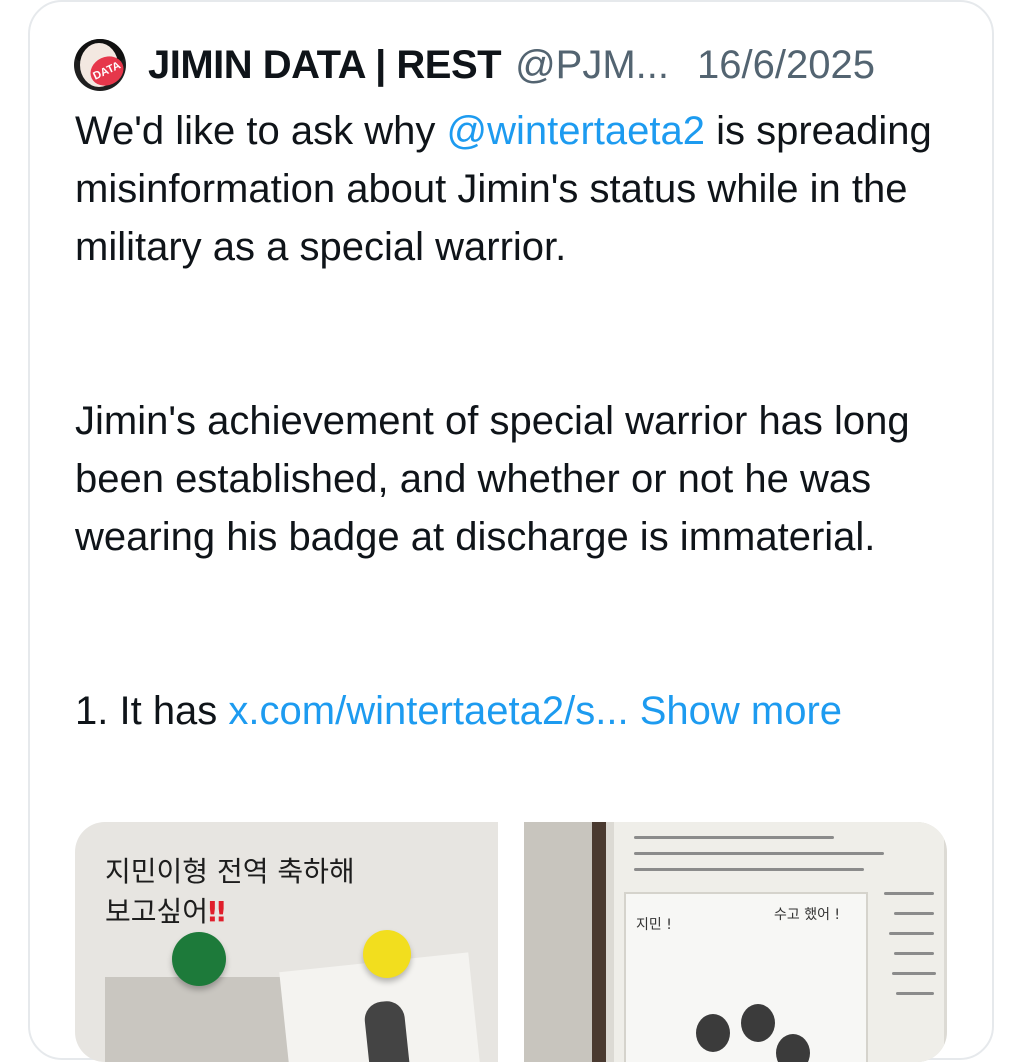 The width and height of the screenshot is (1025, 1062). I want to click on yellow-pin, so click(387, 954).